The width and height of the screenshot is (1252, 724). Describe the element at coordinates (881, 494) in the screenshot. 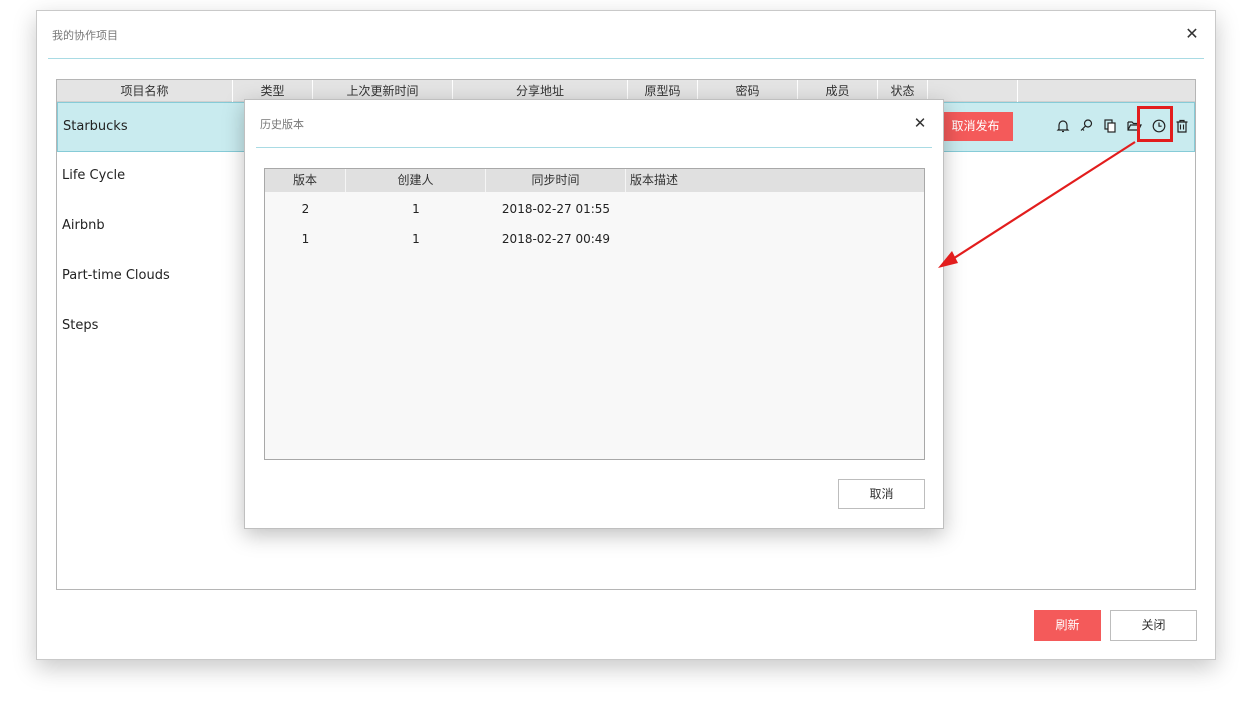

I see `cancel-button: 取消` at that location.